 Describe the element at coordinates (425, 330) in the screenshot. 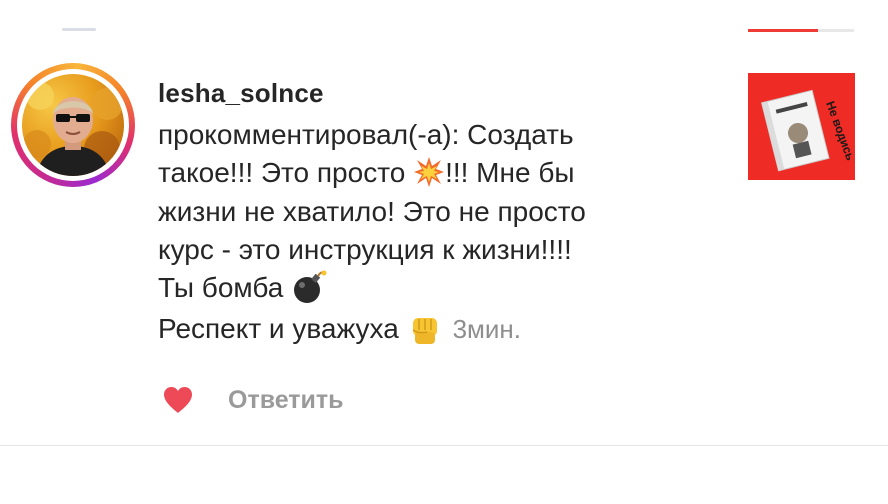

I see `raised-fist-emoji` at that location.